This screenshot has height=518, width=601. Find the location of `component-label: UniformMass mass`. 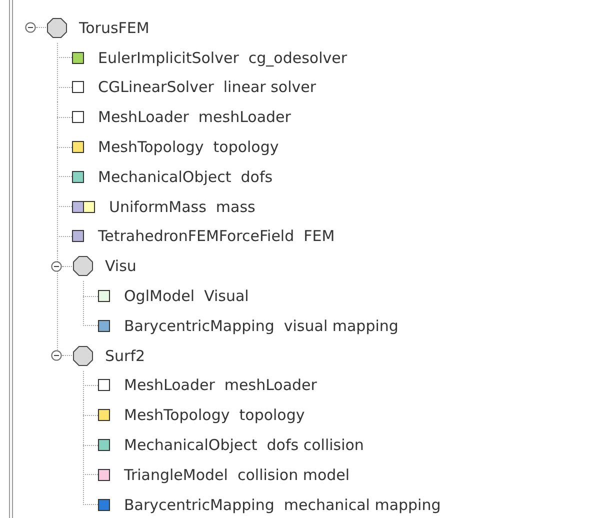

component-label: UniformMass mass is located at coordinates (182, 207).